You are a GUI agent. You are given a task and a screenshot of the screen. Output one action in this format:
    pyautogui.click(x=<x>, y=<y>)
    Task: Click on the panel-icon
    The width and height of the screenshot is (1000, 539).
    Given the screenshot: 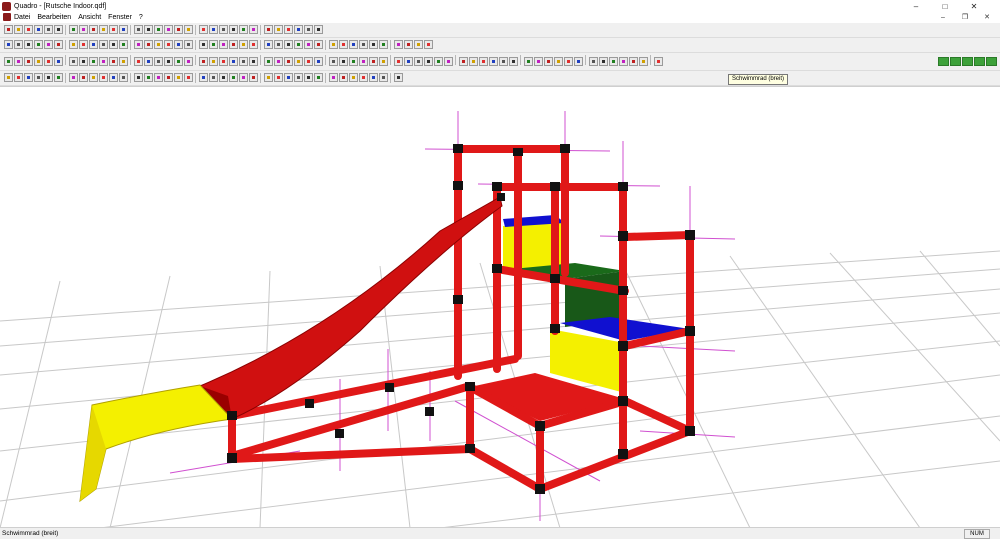 What is the action you would take?
    pyautogui.click(x=158, y=44)
    